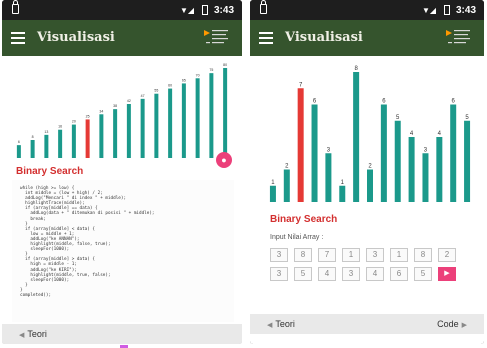 This screenshot has height=348, width=487. What do you see at coordinates (447, 255) in the screenshot?
I see `array-cell: 2` at bounding box center [447, 255].